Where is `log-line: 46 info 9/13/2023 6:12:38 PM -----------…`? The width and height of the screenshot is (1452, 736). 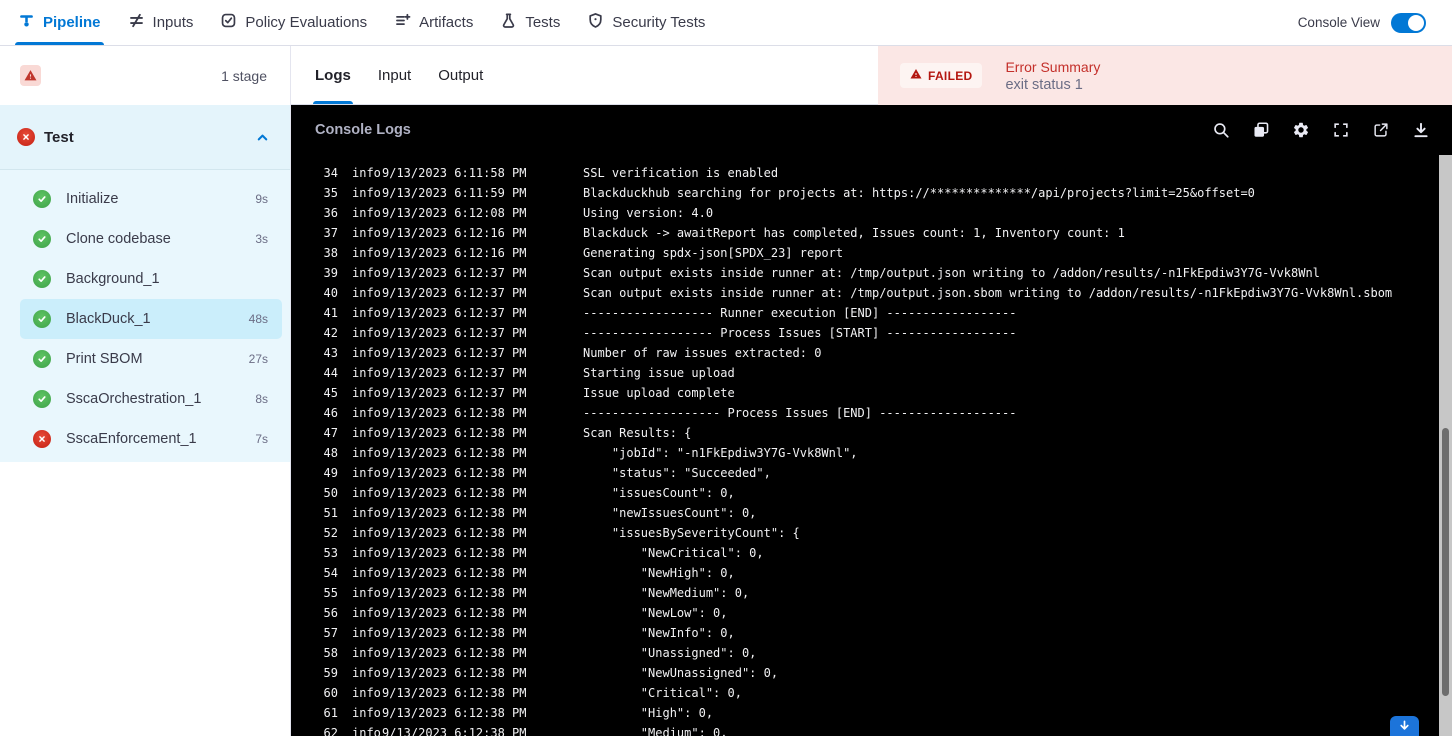
log-line: 46 info 9/13/2023 6:12:38 PM -----------… is located at coordinates (865, 413).